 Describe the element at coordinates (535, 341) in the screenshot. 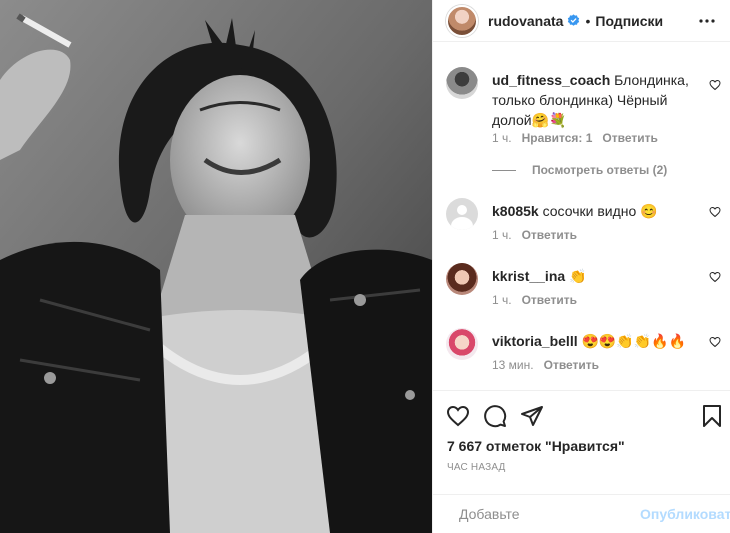

I see `commenter-username: viktoria_belll` at that location.